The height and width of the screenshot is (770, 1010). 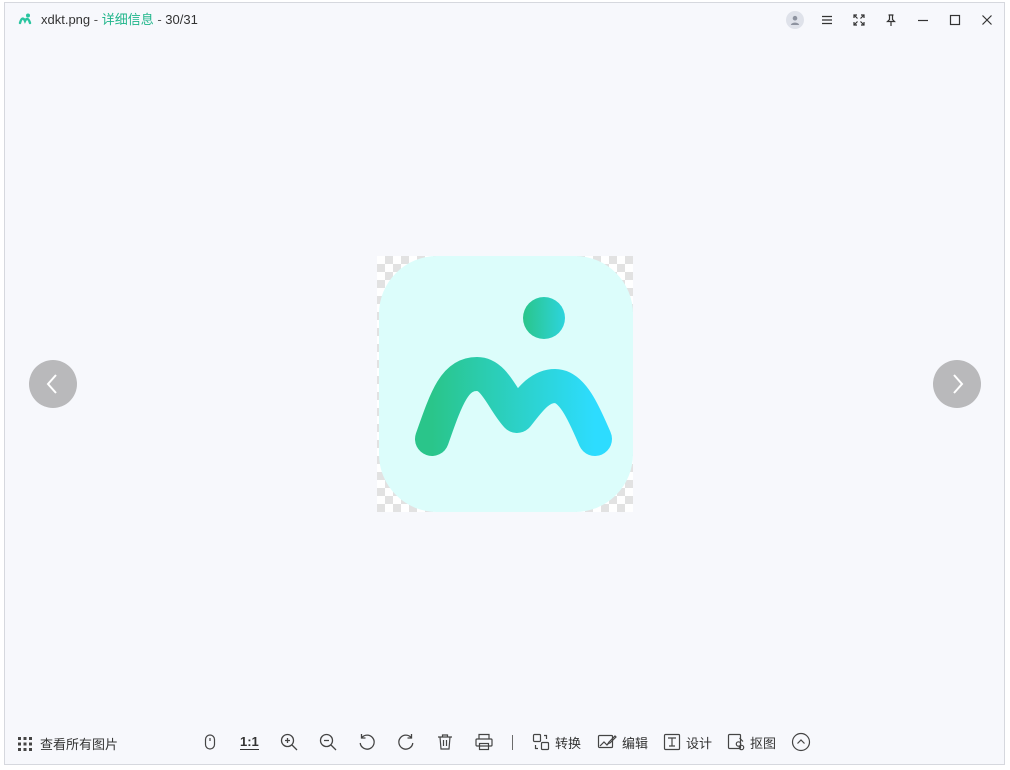 I want to click on filename: xdkt.png, so click(x=66, y=19).